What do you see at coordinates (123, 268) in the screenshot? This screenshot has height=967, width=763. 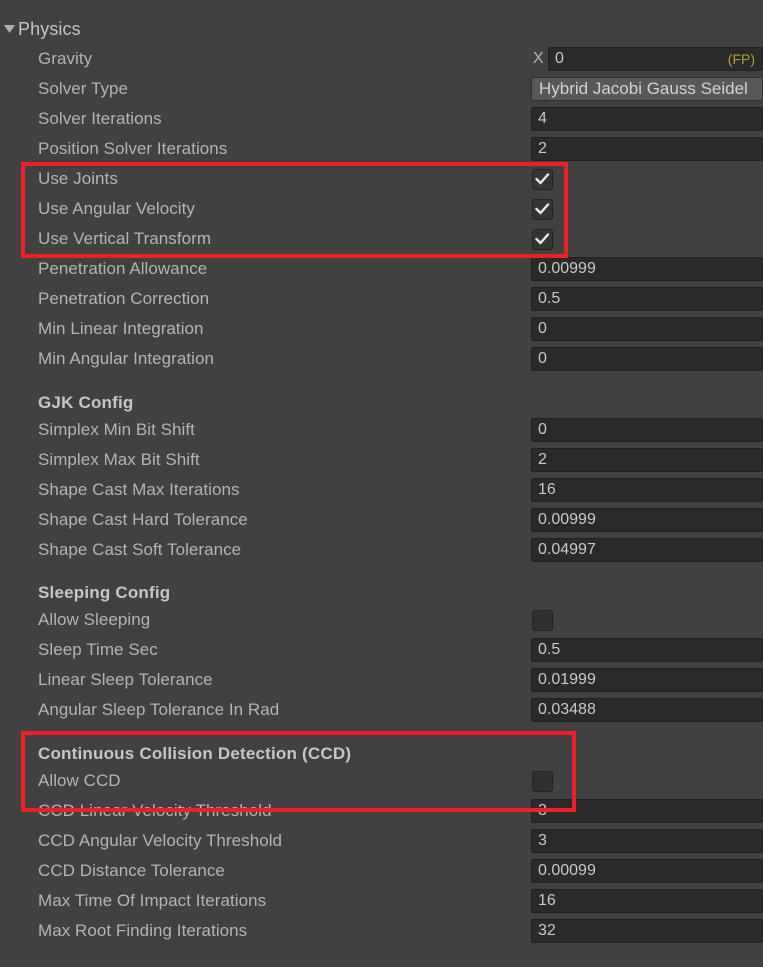 I see `property-label: Penetration Allowance` at bounding box center [123, 268].